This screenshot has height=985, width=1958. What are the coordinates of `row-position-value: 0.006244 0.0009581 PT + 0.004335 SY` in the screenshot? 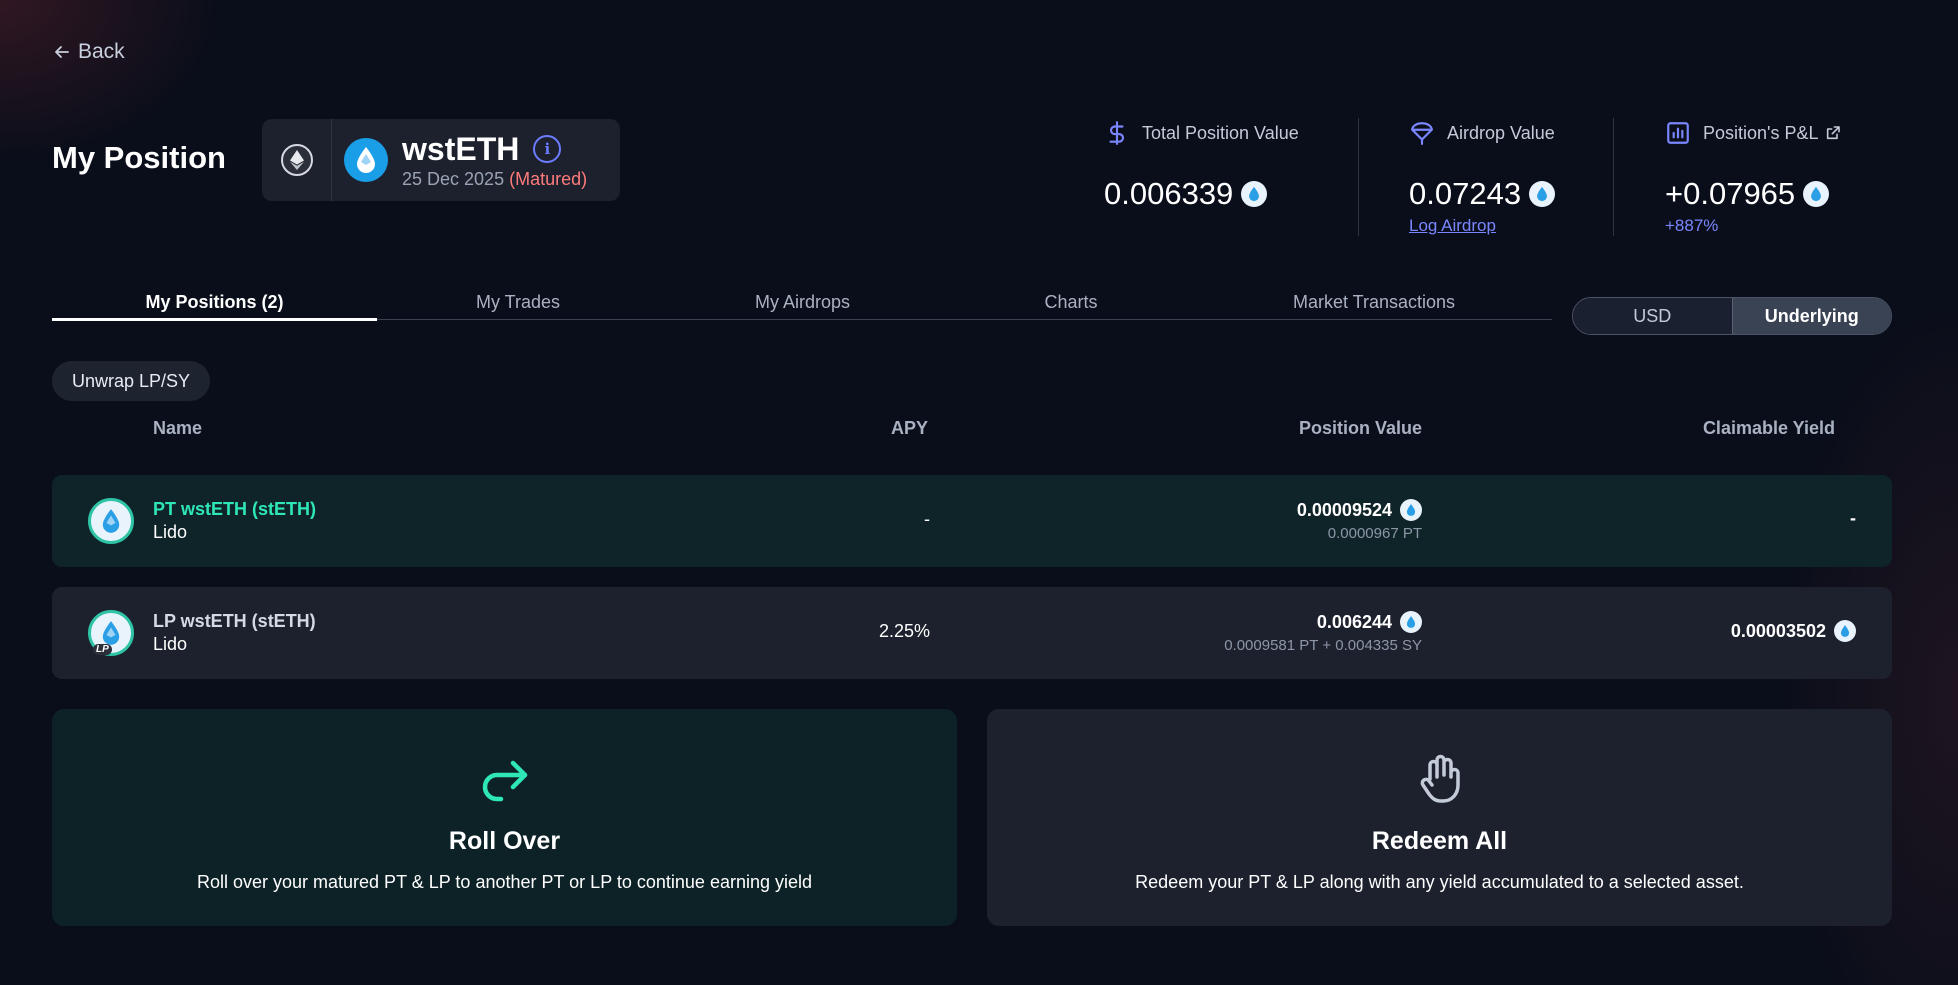 It's located at (1323, 632).